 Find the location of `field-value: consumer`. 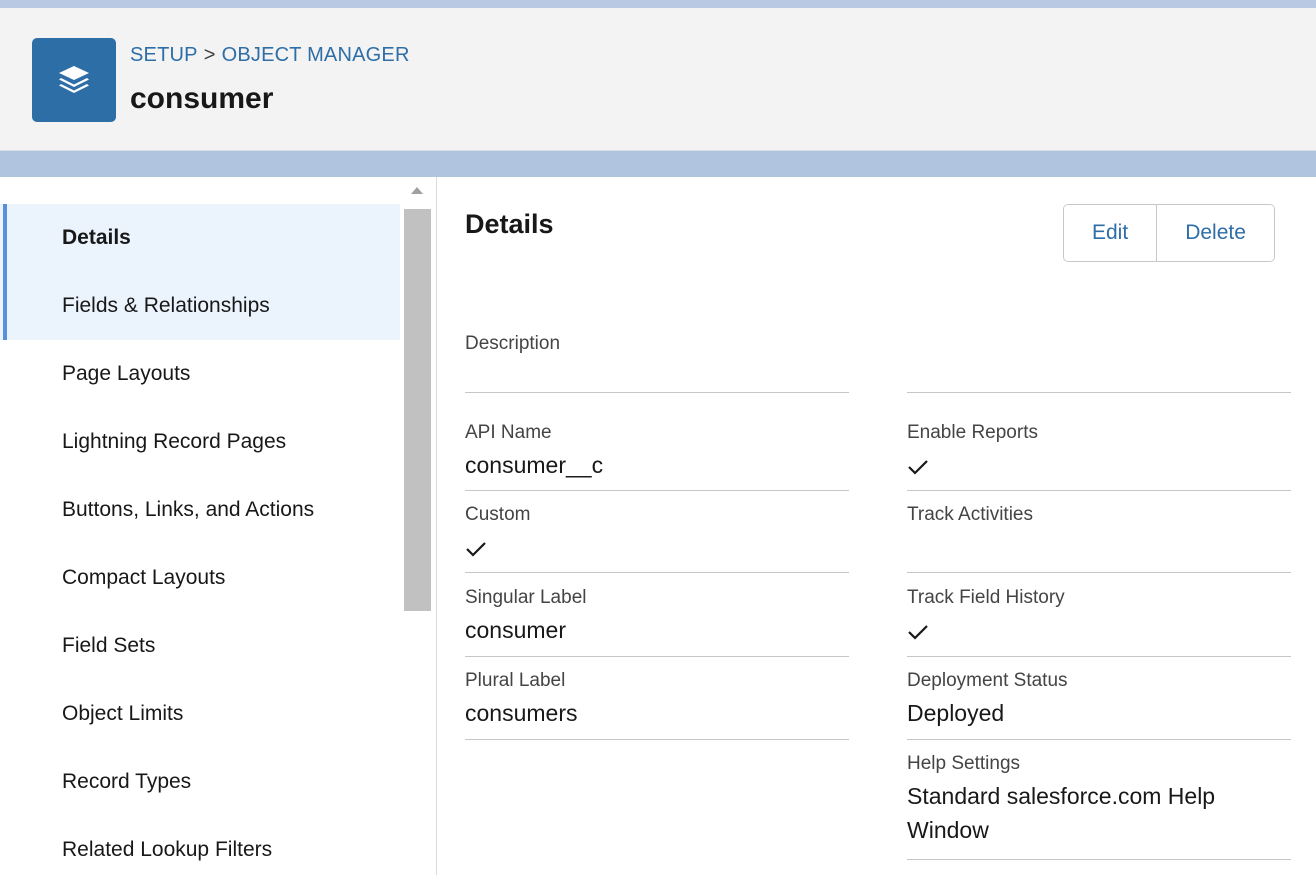

field-value: consumer is located at coordinates (515, 630).